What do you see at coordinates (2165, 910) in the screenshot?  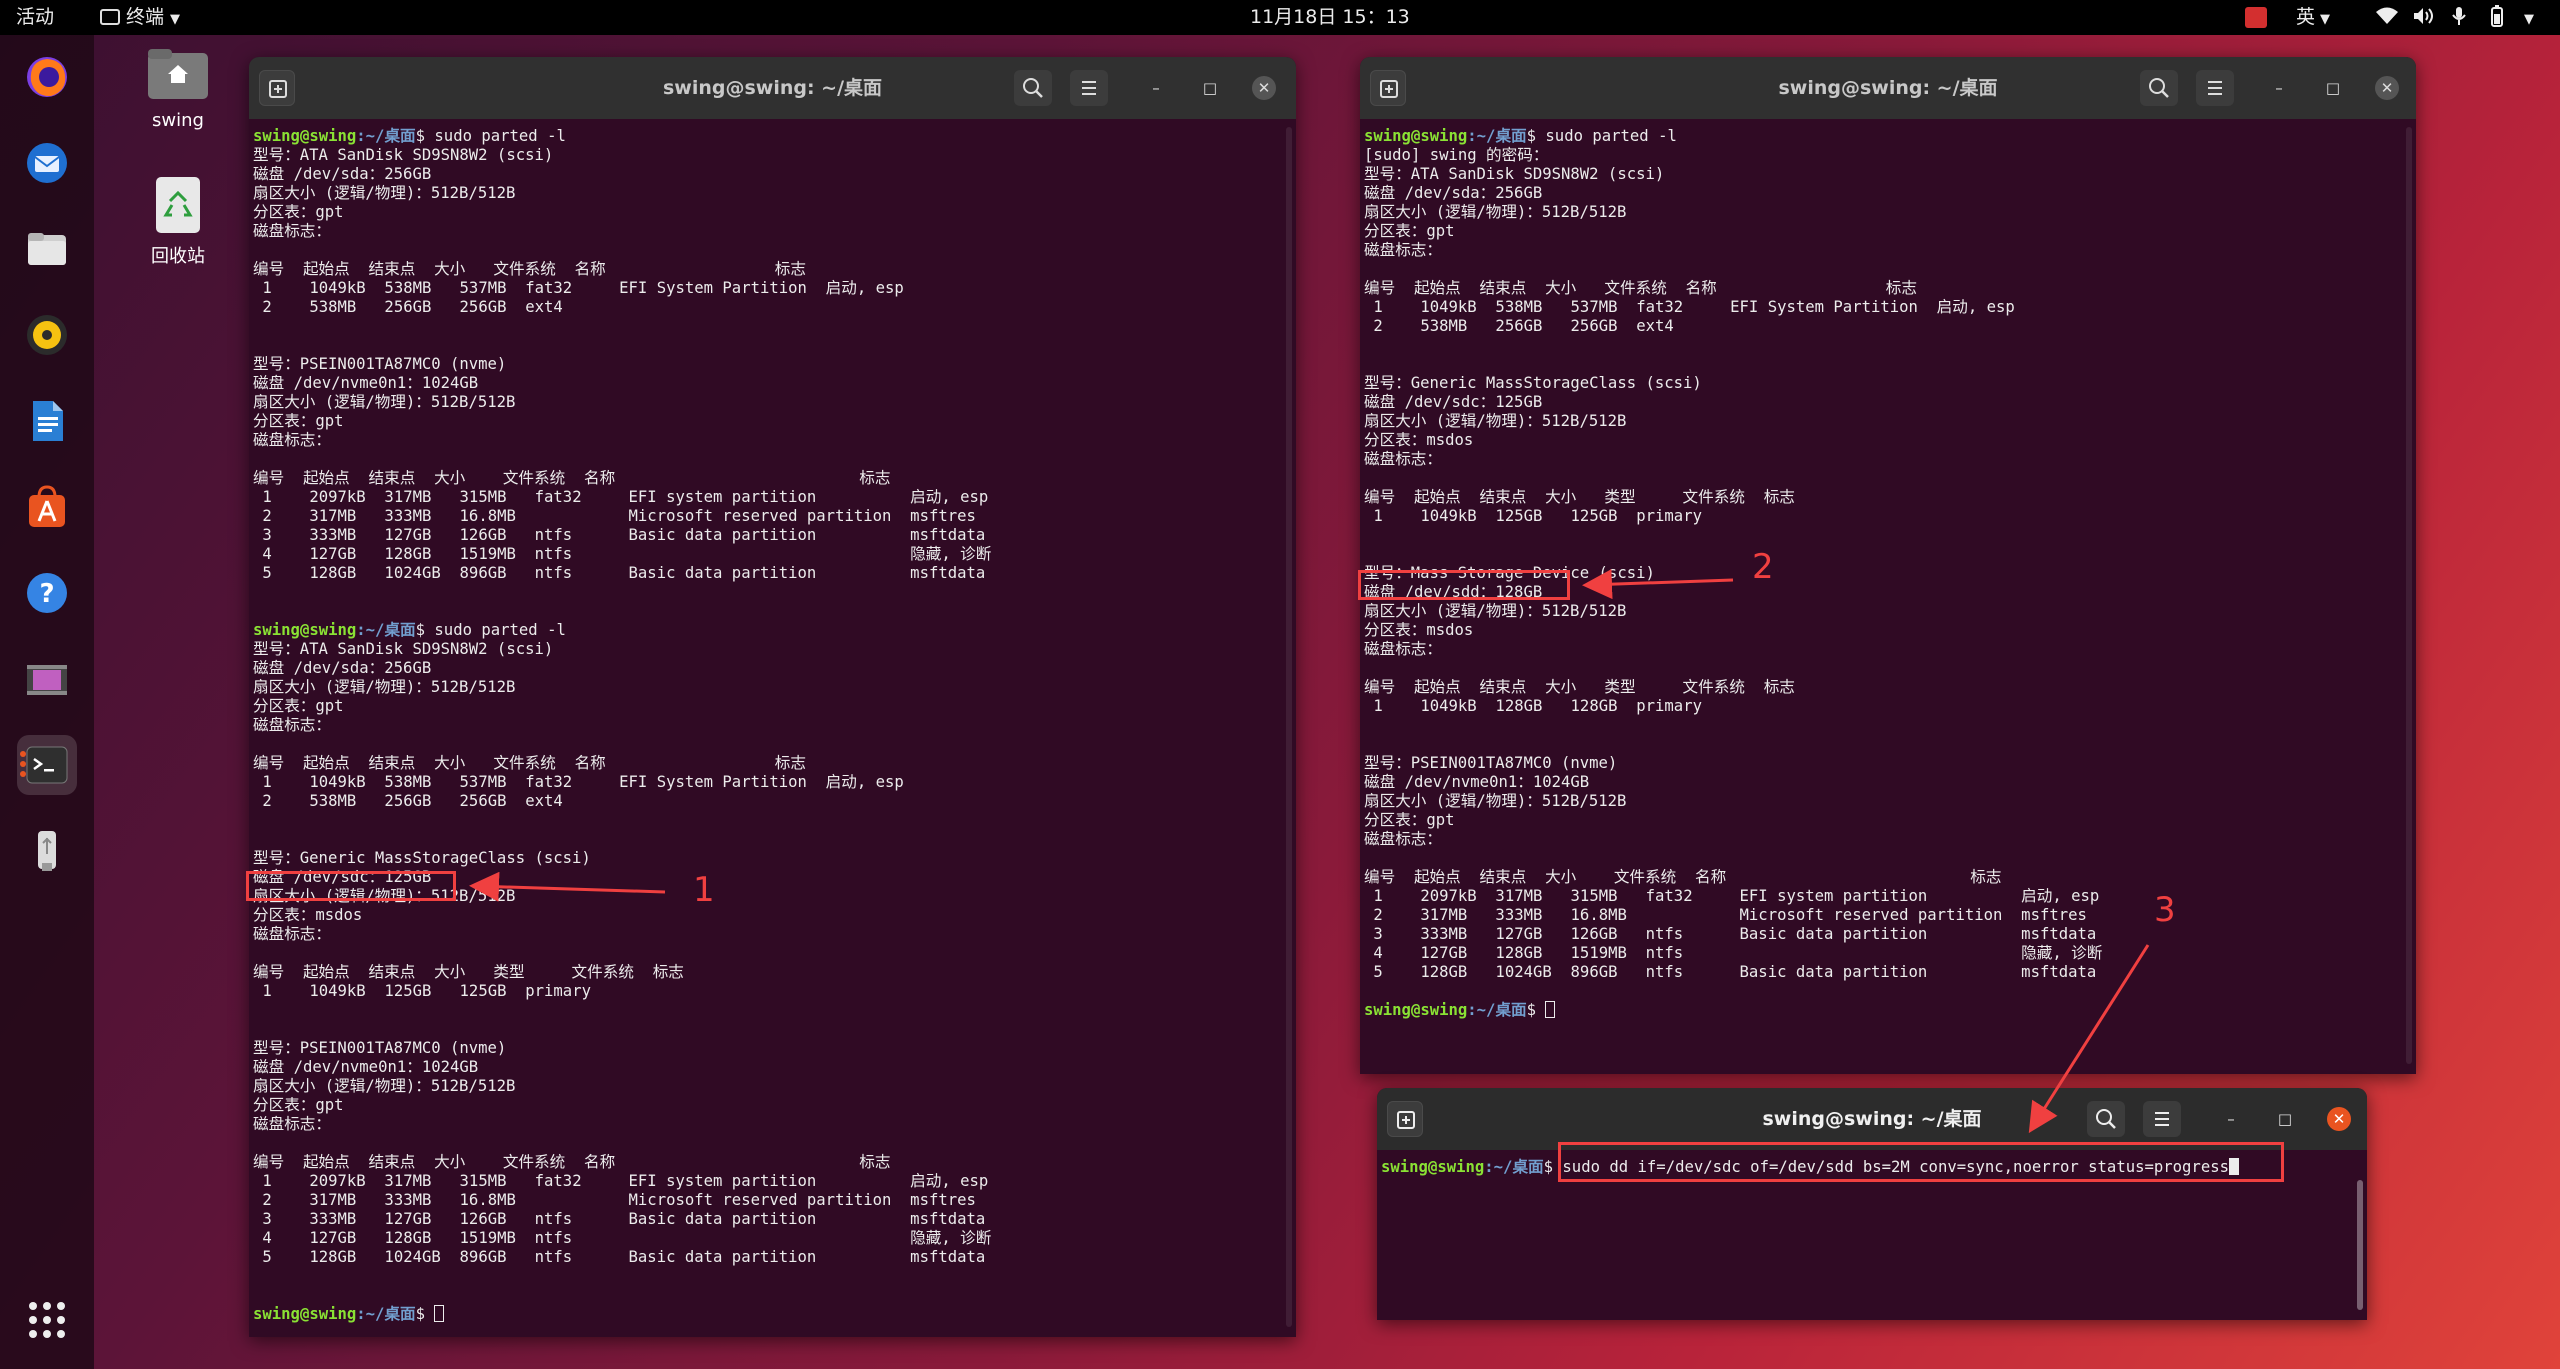 I see `annotation-label-3: 3` at bounding box center [2165, 910].